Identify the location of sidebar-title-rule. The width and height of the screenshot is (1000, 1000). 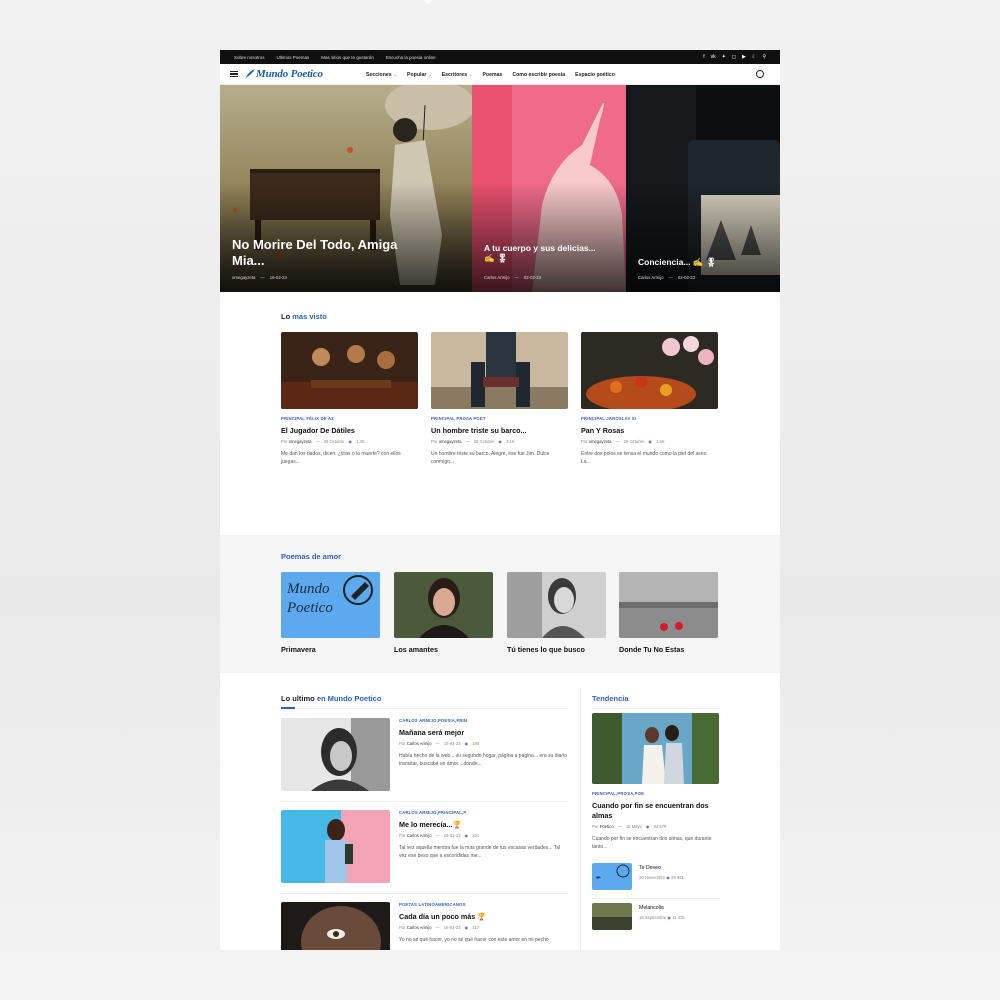
(655, 708).